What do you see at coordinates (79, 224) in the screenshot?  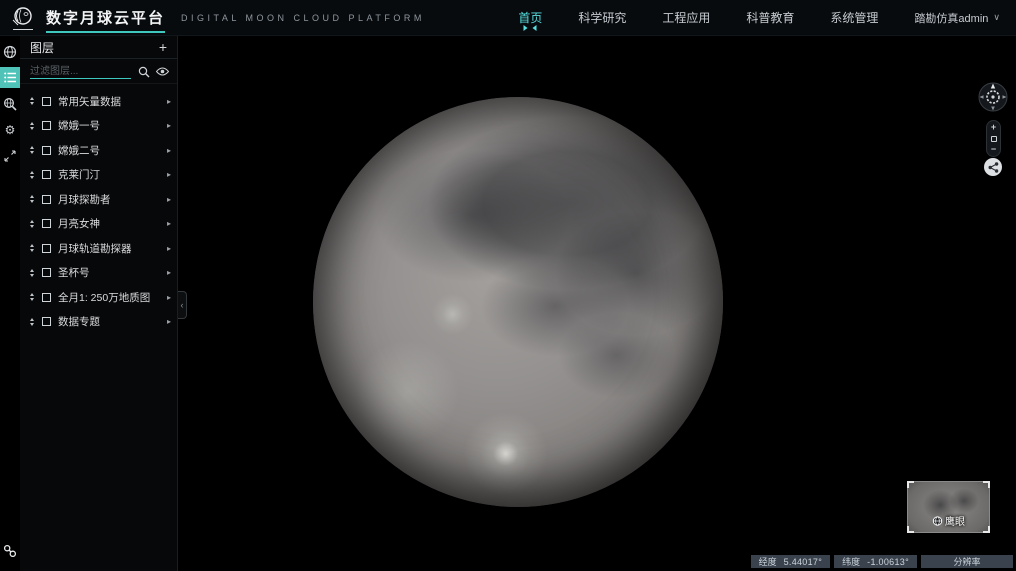 I see `layer-label: 月亮女神` at bounding box center [79, 224].